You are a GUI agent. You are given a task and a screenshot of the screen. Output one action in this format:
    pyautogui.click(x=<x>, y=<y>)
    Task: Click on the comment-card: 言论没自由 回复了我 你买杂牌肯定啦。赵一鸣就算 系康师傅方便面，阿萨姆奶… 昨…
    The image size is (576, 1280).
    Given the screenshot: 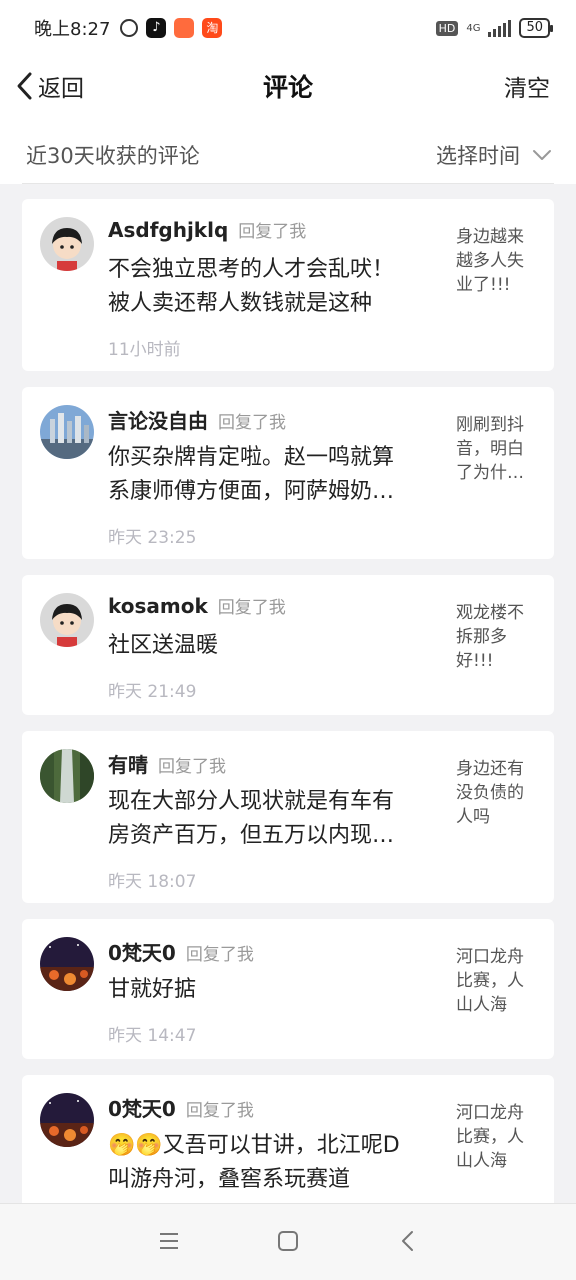 What is the action you would take?
    pyautogui.click(x=288, y=473)
    